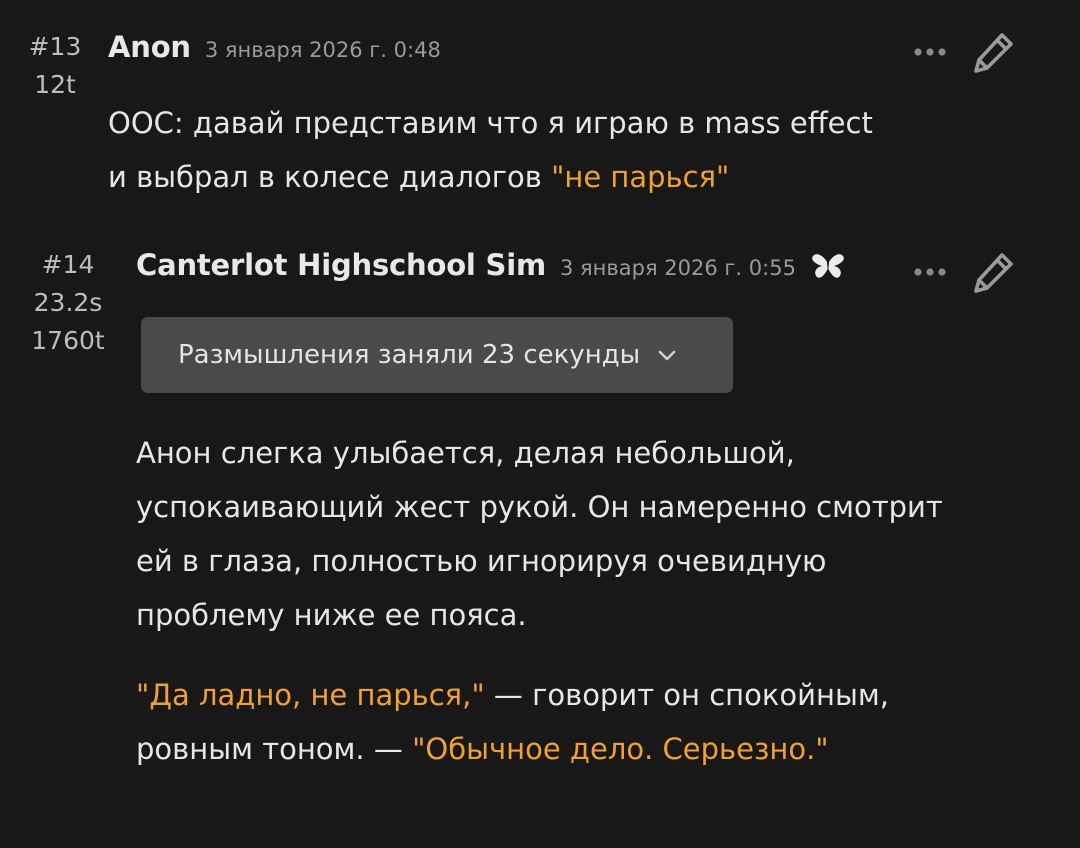 The image size is (1080, 848). Describe the element at coordinates (322, 50) in the screenshot. I see `timestamp: 3 января 2026 г. 0:48` at that location.